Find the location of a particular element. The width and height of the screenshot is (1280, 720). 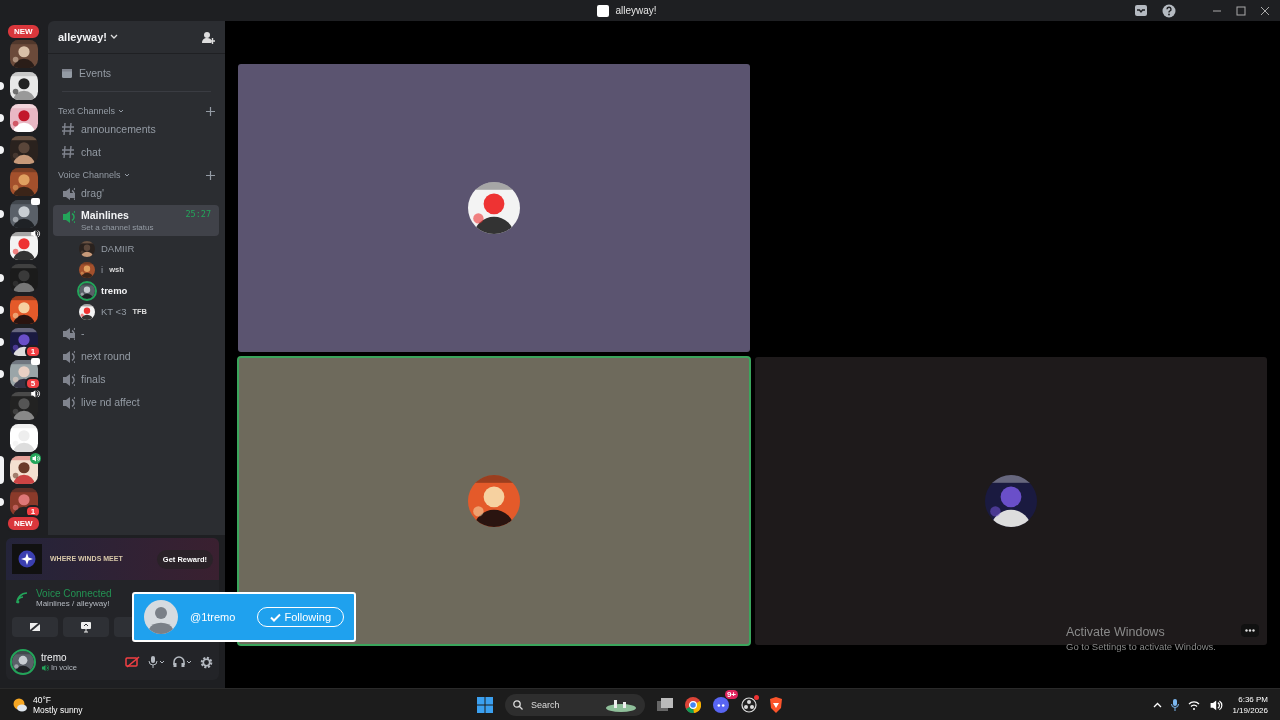

task-view-icon is located at coordinates (665, 704).